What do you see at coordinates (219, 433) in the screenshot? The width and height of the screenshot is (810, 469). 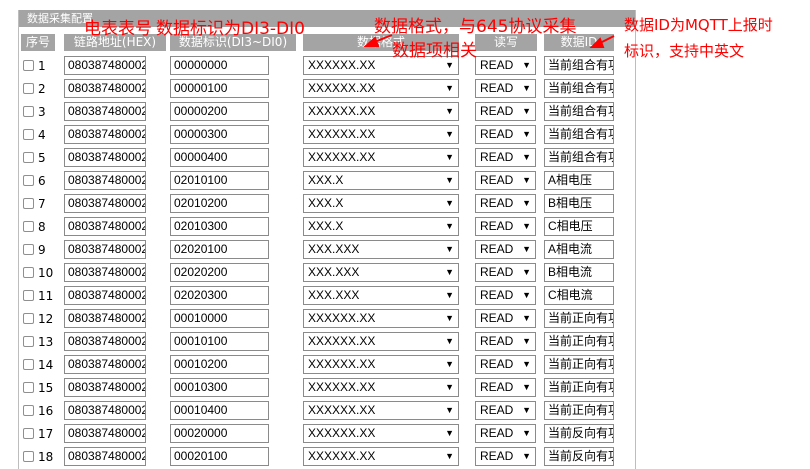 I see `identifier-input: 00020000` at bounding box center [219, 433].